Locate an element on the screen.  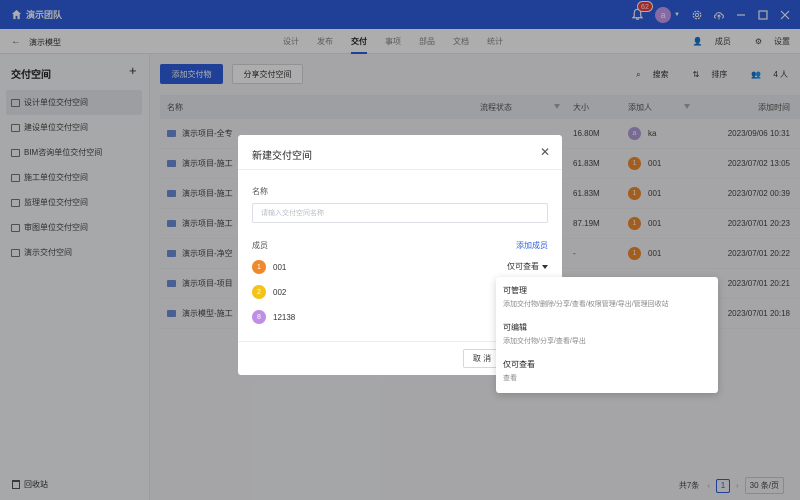
member-item: 2 002 is located at coordinates (269, 292).